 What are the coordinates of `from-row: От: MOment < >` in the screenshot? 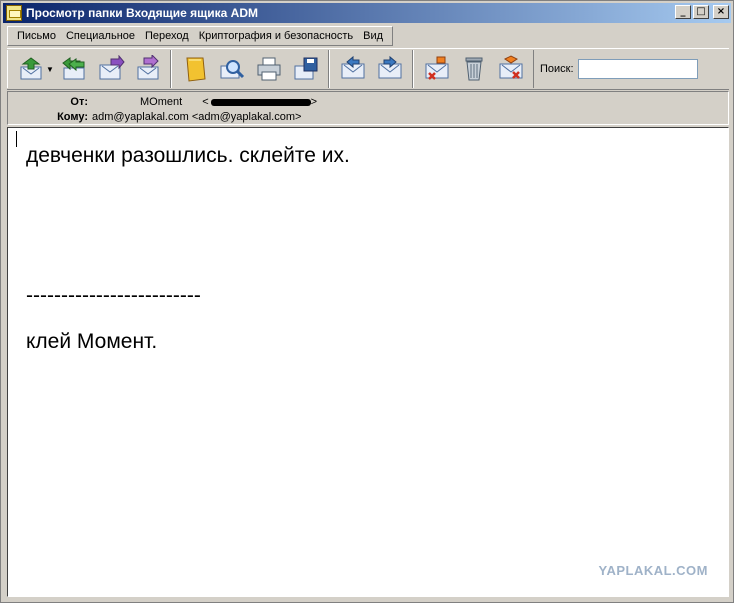 It's located at (162, 102).